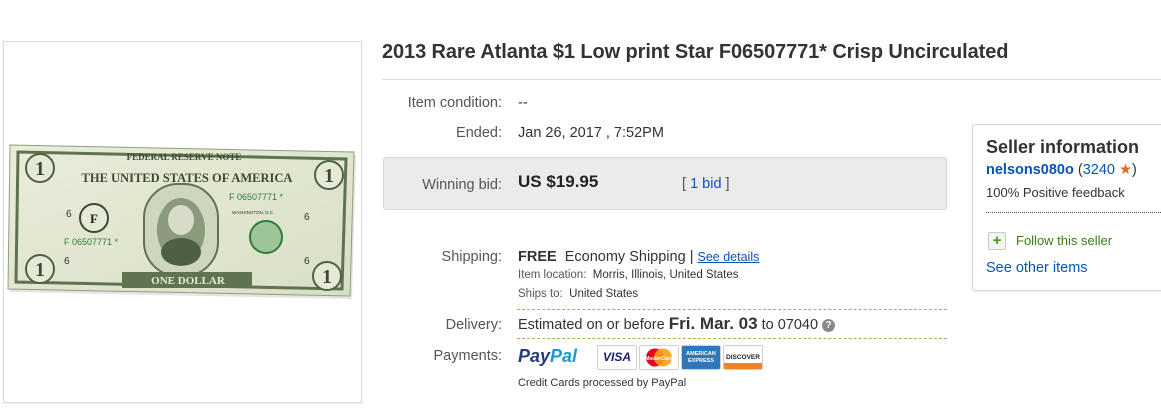 The height and width of the screenshot is (411, 1161). I want to click on condition-label: Item condition:, so click(454, 103).